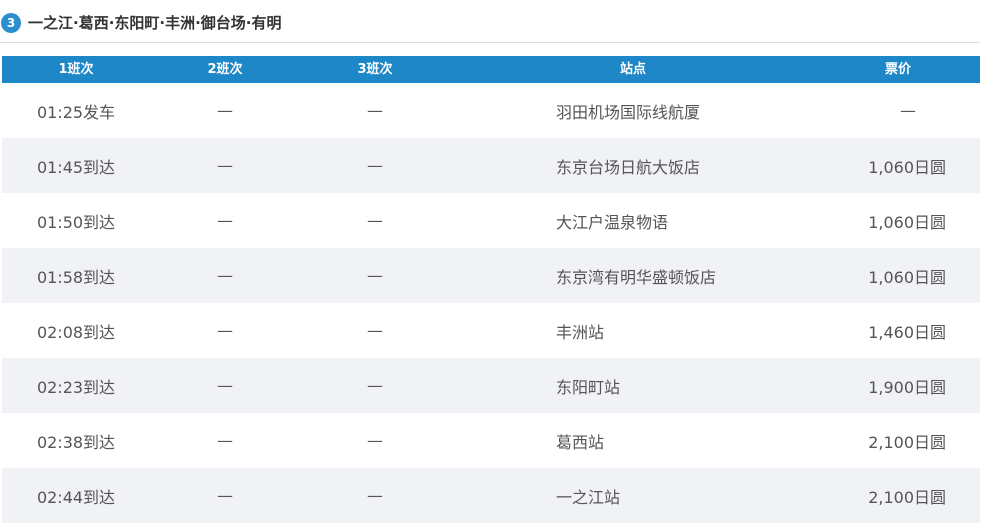 This screenshot has width=987, height=526. I want to click on table-row: 01:45到达 — — 东京台场日航大饭店 1,060日圆, so click(491, 165).